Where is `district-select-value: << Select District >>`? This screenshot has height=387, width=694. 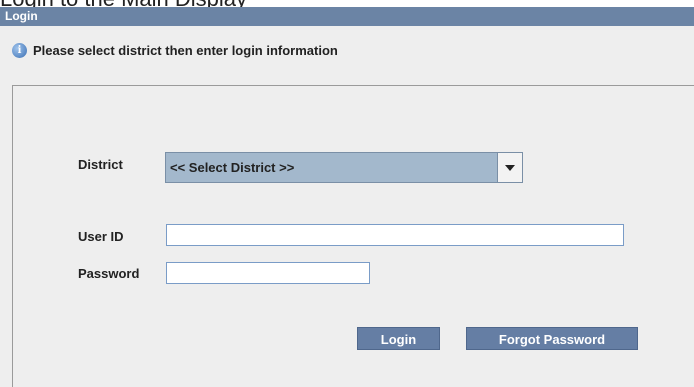
district-select-value: << Select District >> is located at coordinates (232, 167).